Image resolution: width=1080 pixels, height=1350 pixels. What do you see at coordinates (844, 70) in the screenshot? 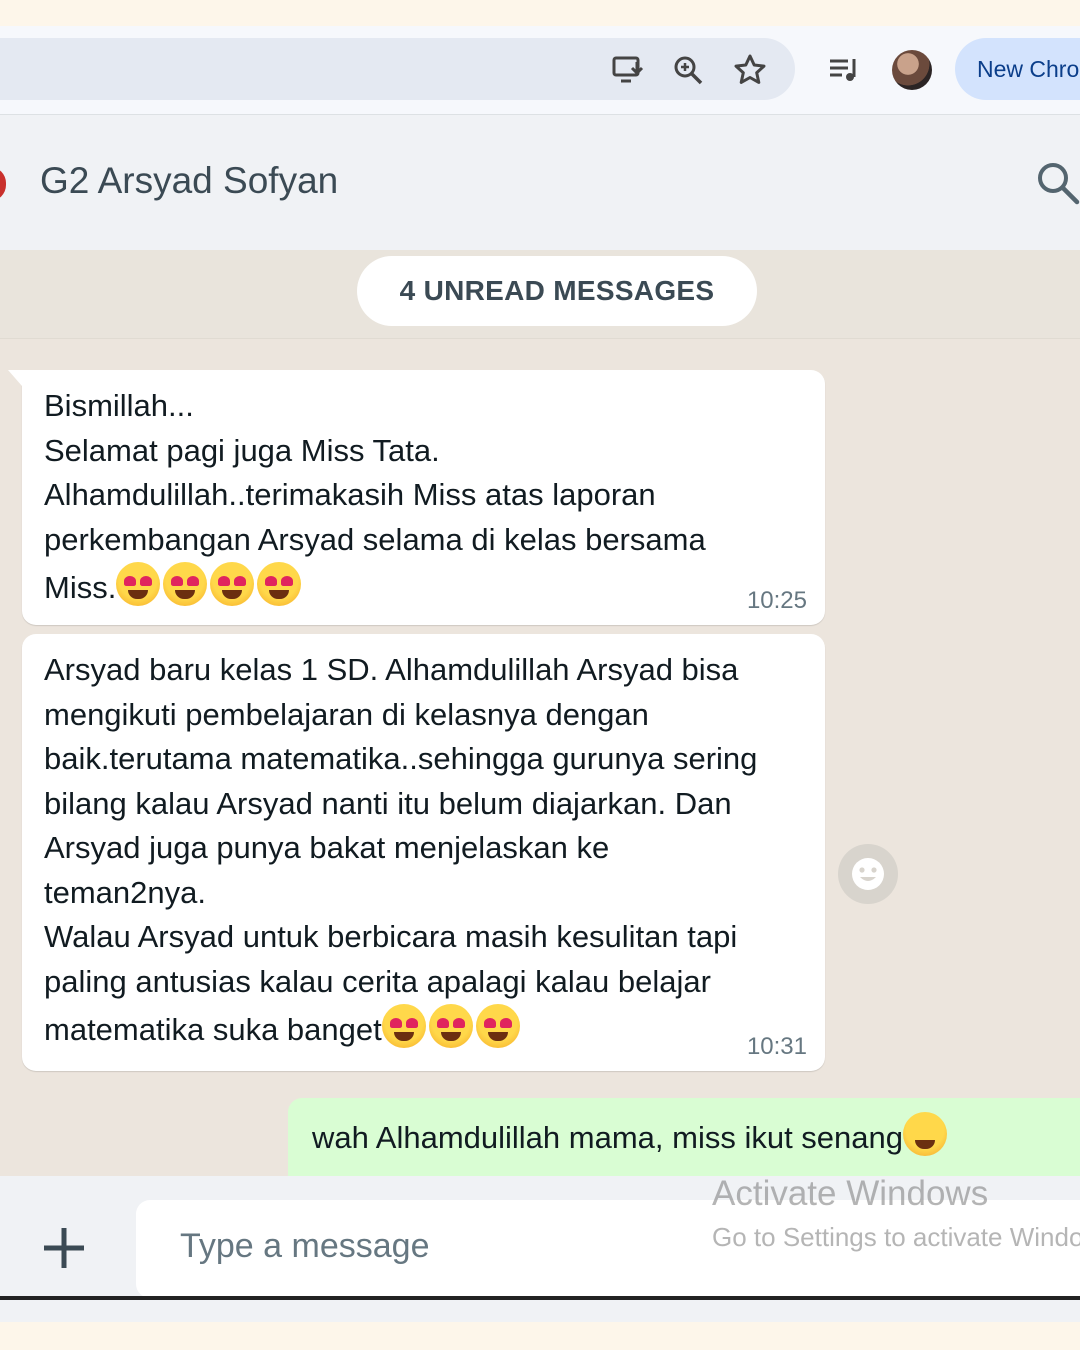
I see `media-controls-icon` at bounding box center [844, 70].